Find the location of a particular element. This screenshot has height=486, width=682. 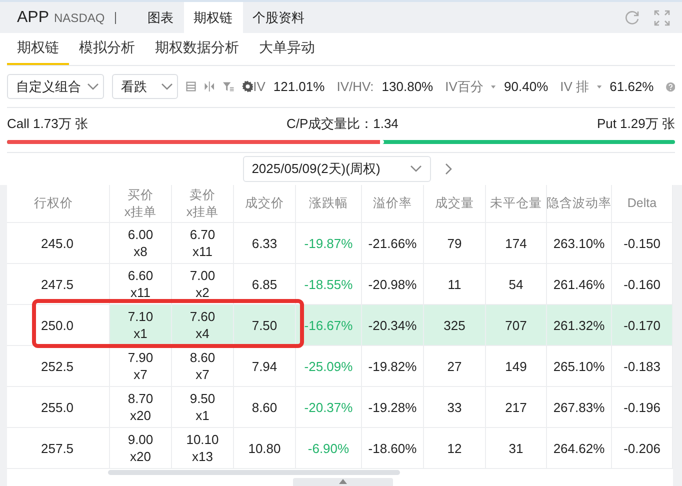

column-header: Delta is located at coordinates (642, 203).